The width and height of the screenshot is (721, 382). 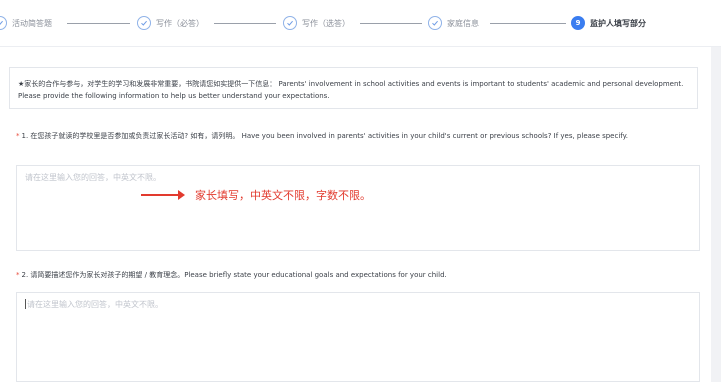 What do you see at coordinates (95, 304) in the screenshot?
I see `answer-2-placeholder: 请在这里输入您的回答，中英文不限。` at bounding box center [95, 304].